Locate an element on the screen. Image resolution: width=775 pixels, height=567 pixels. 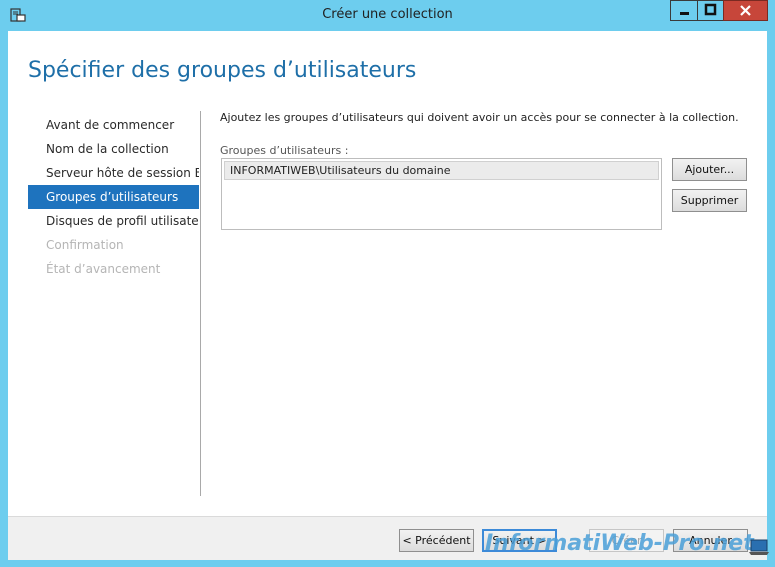
window-title: Créer une collection is located at coordinates (387, 14).